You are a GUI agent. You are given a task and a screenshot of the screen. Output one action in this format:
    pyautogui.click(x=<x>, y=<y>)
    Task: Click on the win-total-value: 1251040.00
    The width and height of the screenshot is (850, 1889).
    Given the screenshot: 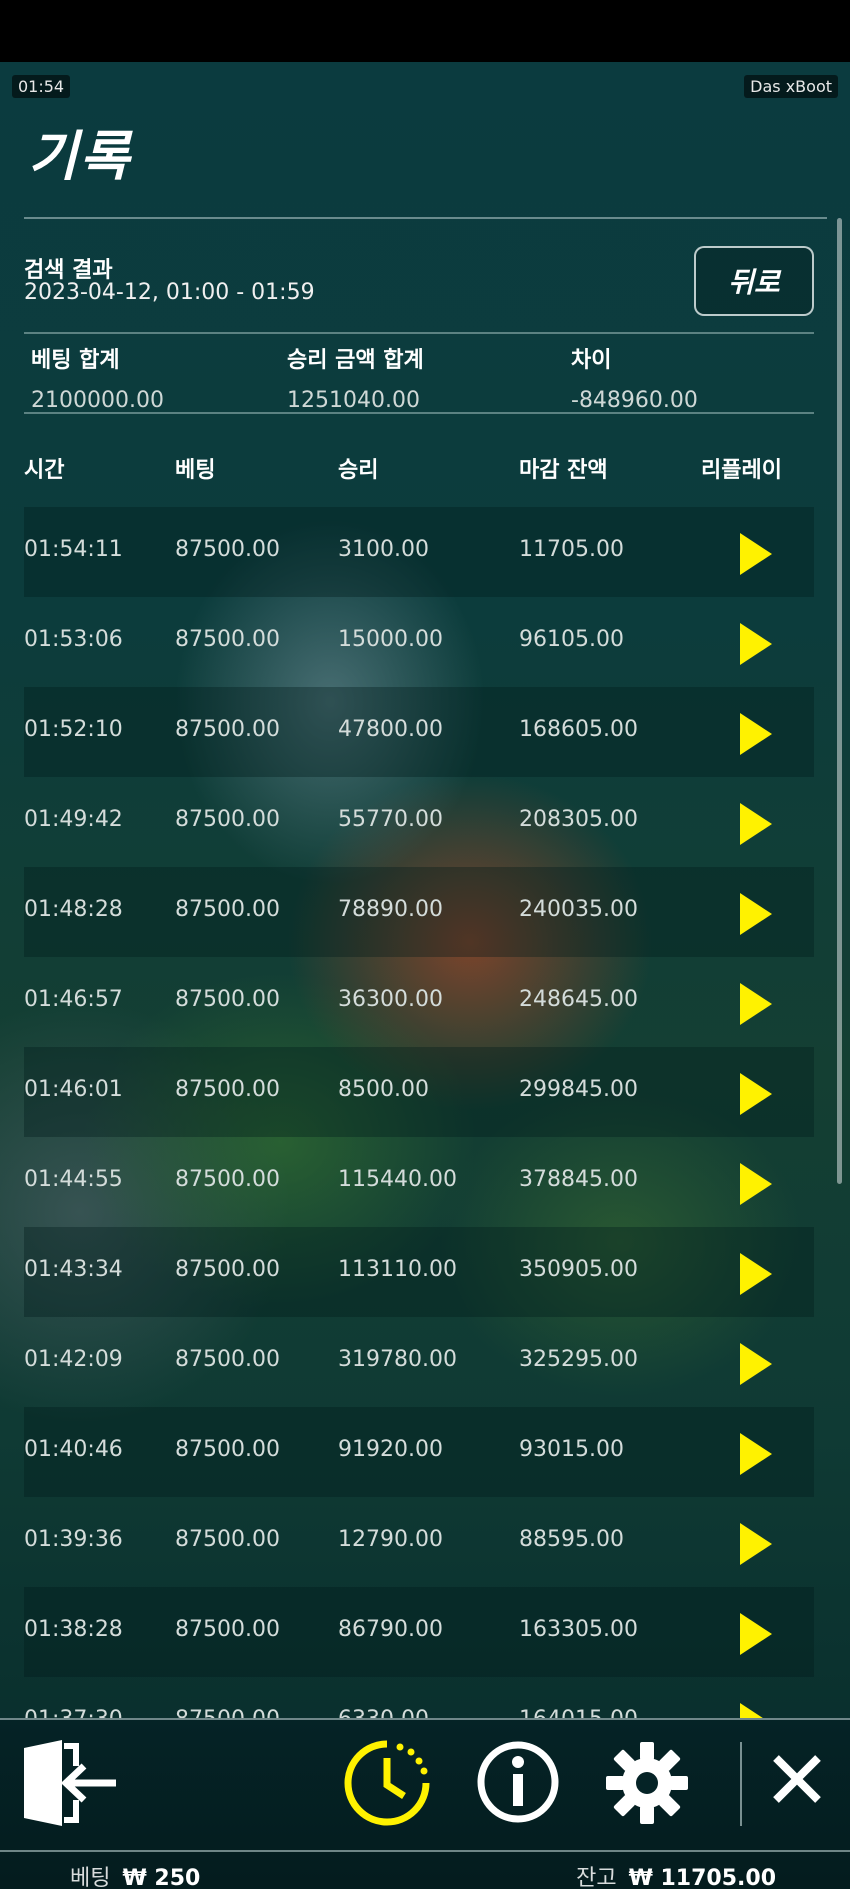 What is the action you would take?
    pyautogui.click(x=353, y=400)
    